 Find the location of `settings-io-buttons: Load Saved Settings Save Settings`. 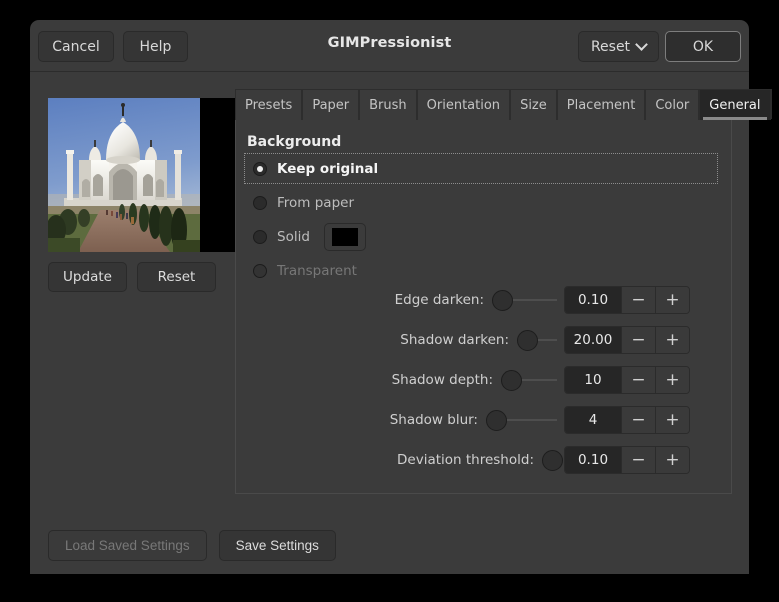

settings-io-buttons: Load Saved Settings Save Settings is located at coordinates (192, 545).